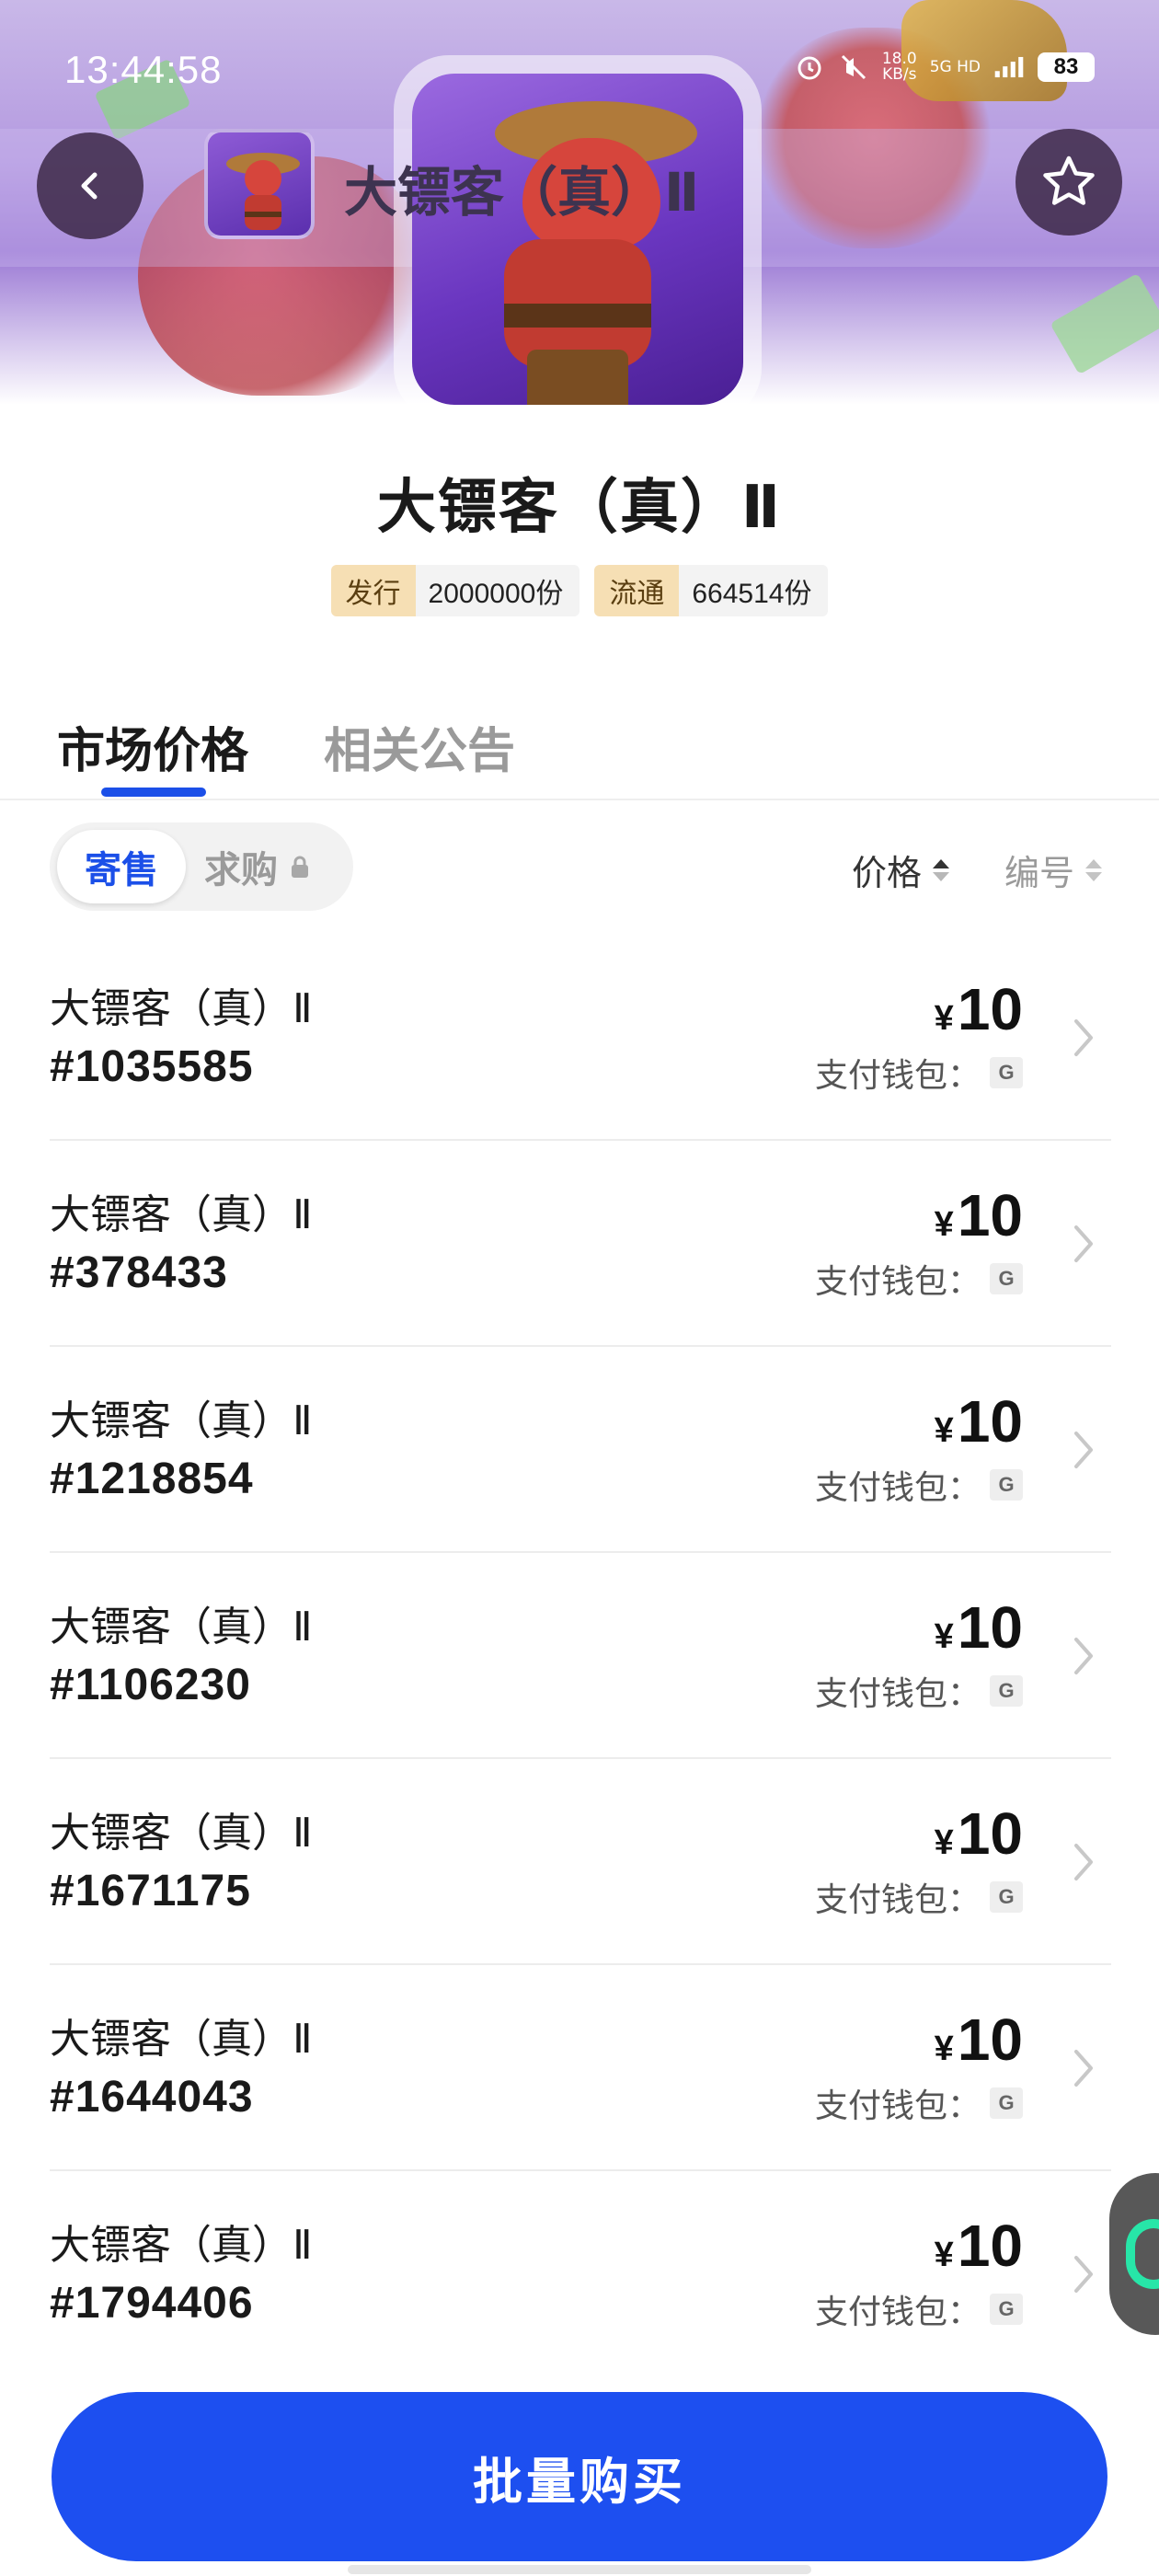 Image resolution: width=1159 pixels, height=2576 pixels. I want to click on mute-icon, so click(853, 67).